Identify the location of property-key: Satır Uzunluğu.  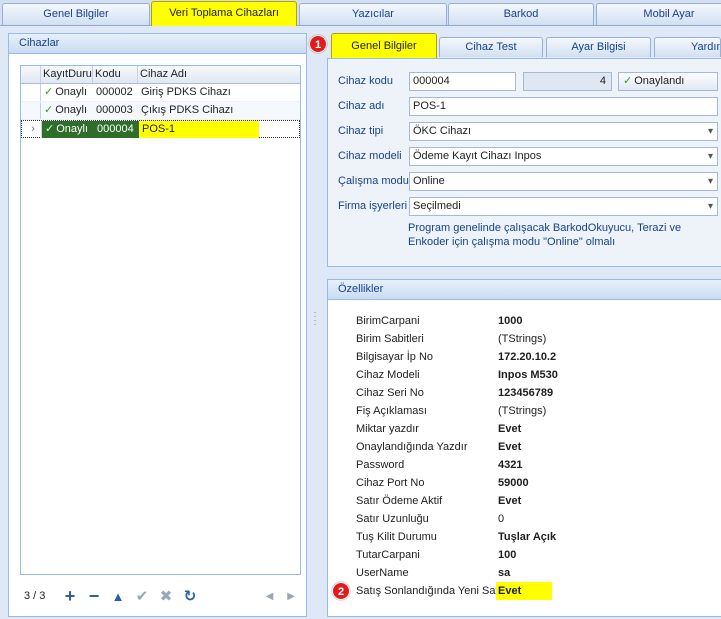
(392, 519).